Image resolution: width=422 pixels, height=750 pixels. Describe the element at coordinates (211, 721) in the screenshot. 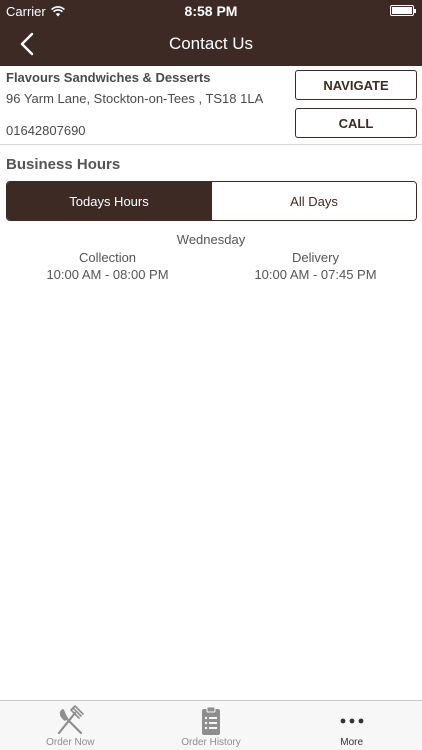

I see `clipboard-icon` at that location.